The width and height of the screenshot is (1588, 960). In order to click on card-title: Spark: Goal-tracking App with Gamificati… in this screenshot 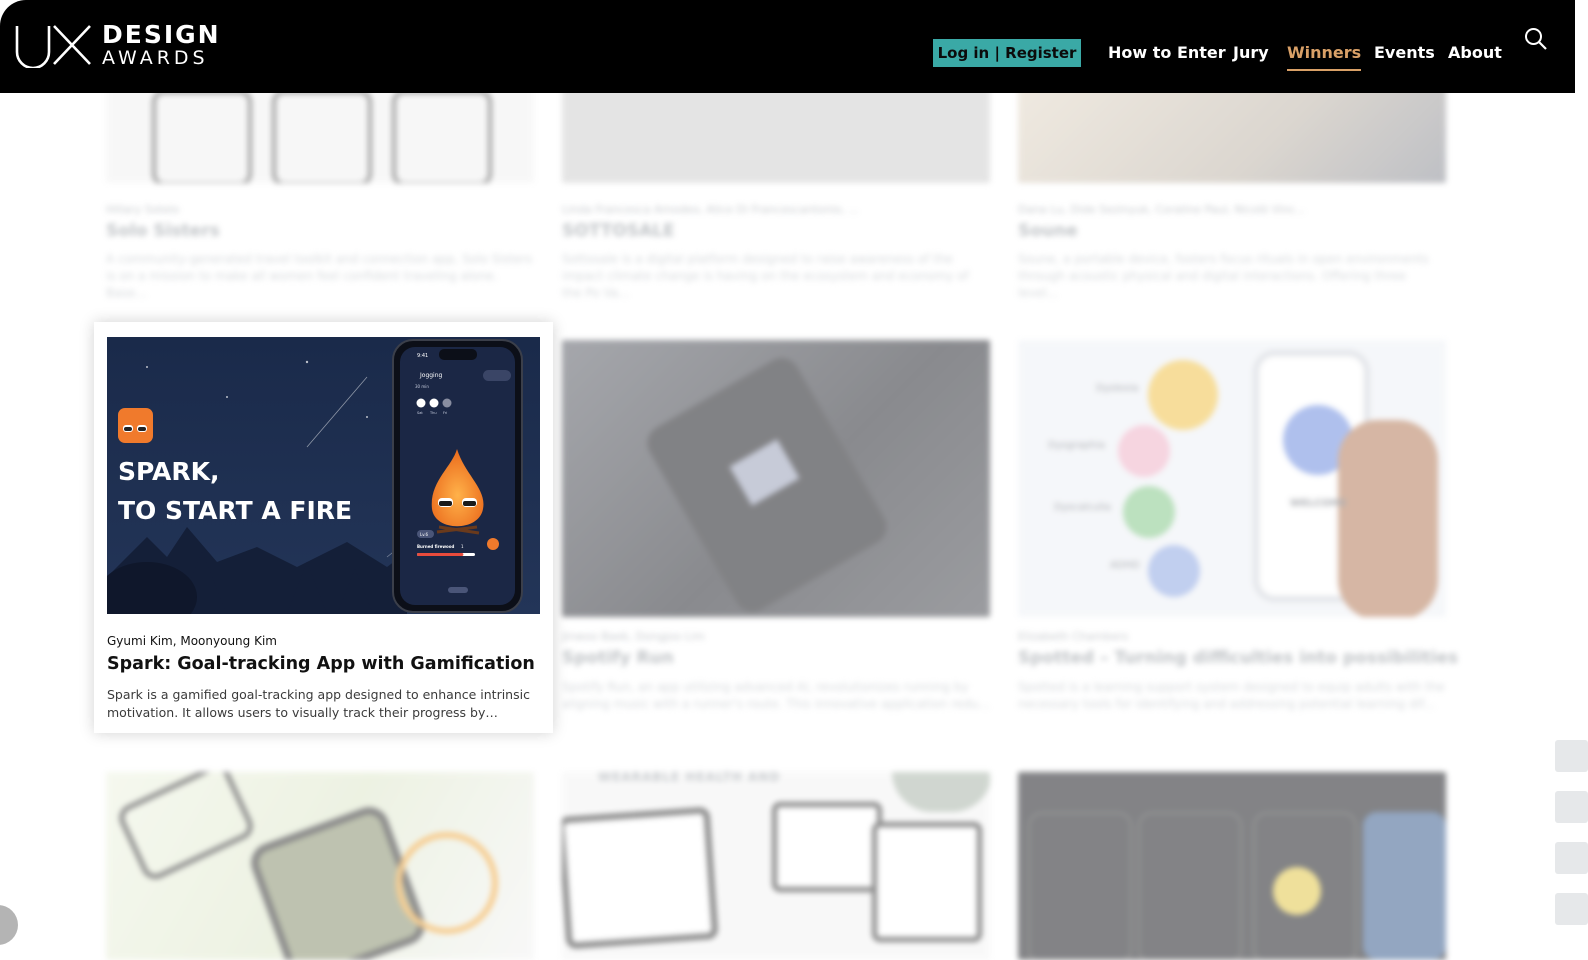, I will do `click(321, 664)`.